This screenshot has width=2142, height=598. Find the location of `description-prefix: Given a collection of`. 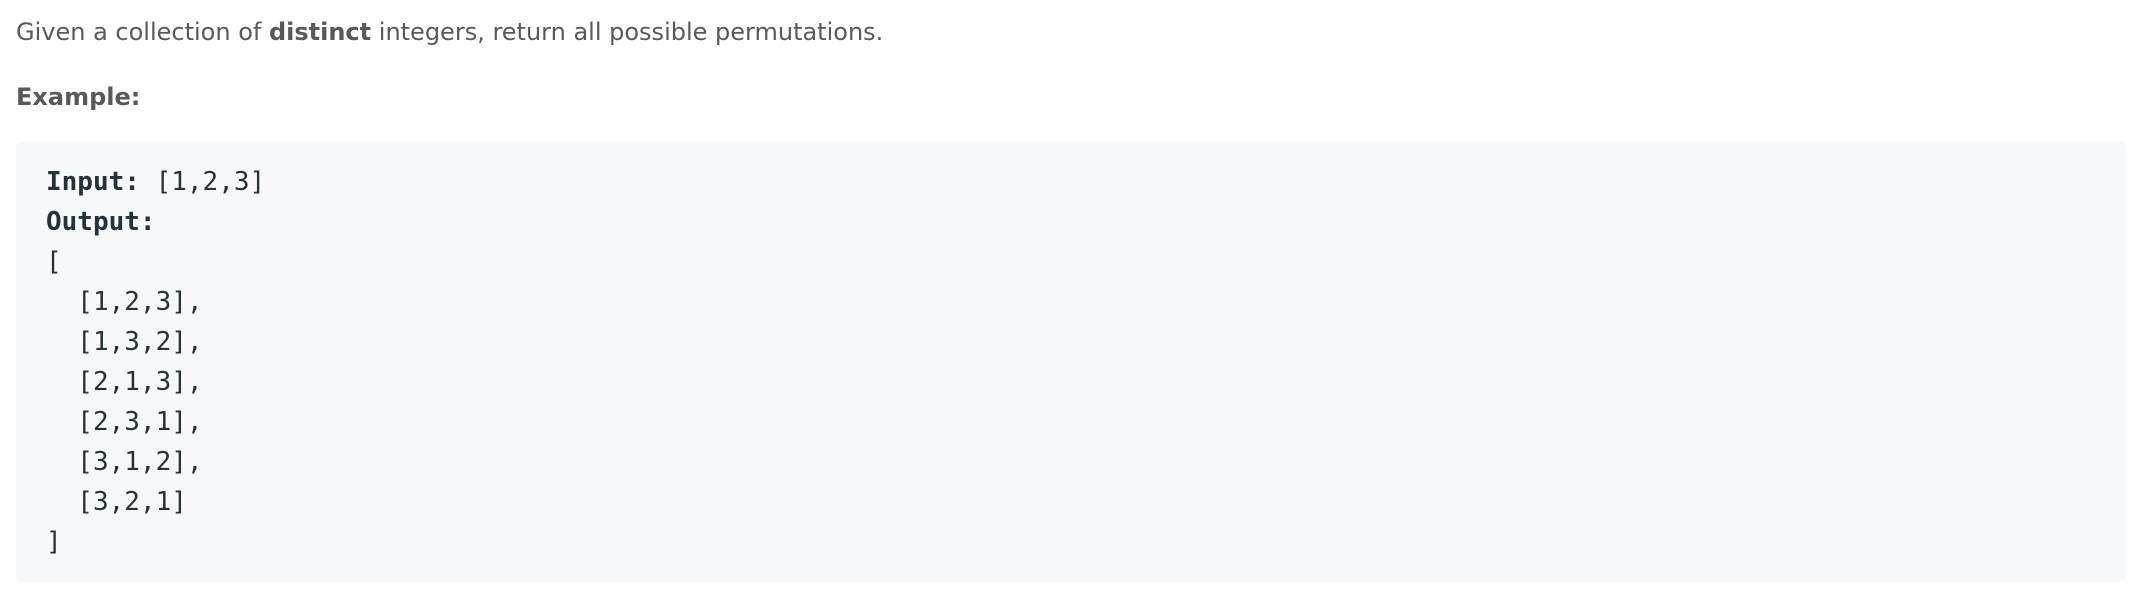

description-prefix: Given a collection of is located at coordinates (142, 32).